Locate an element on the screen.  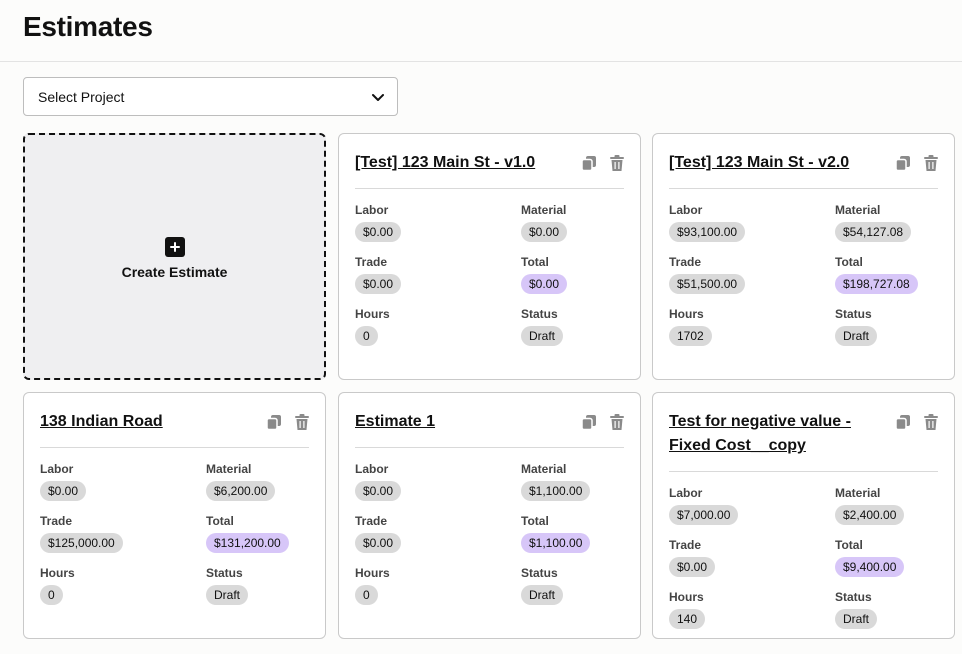
total-field: Total $198,727.08 is located at coordinates (876, 274).